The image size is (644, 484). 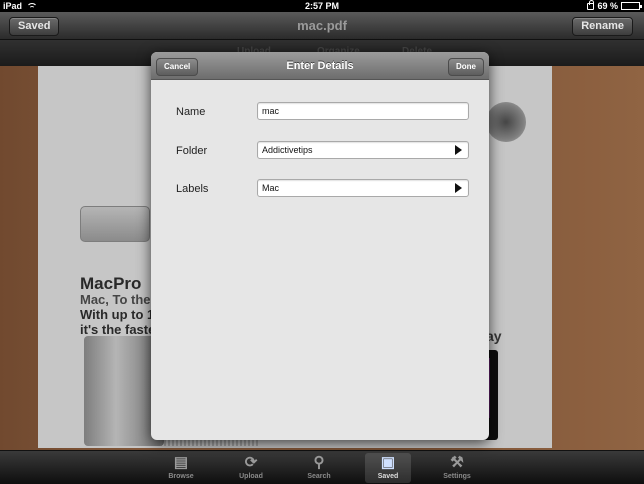 I want to click on done-button: Done, so click(x=466, y=67).